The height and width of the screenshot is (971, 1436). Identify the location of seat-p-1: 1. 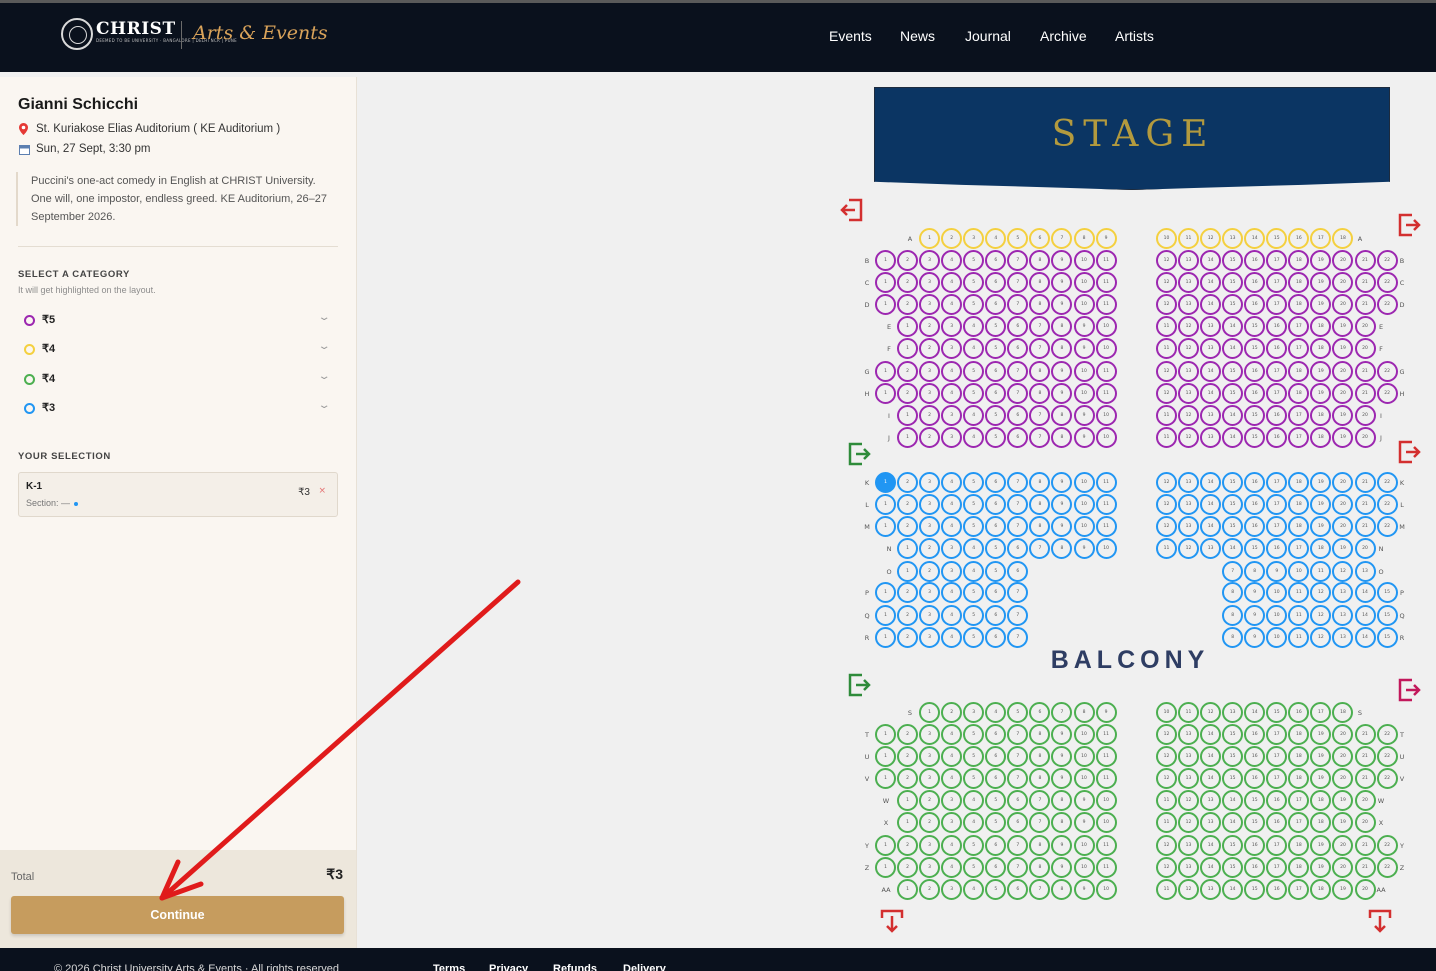
(885, 592).